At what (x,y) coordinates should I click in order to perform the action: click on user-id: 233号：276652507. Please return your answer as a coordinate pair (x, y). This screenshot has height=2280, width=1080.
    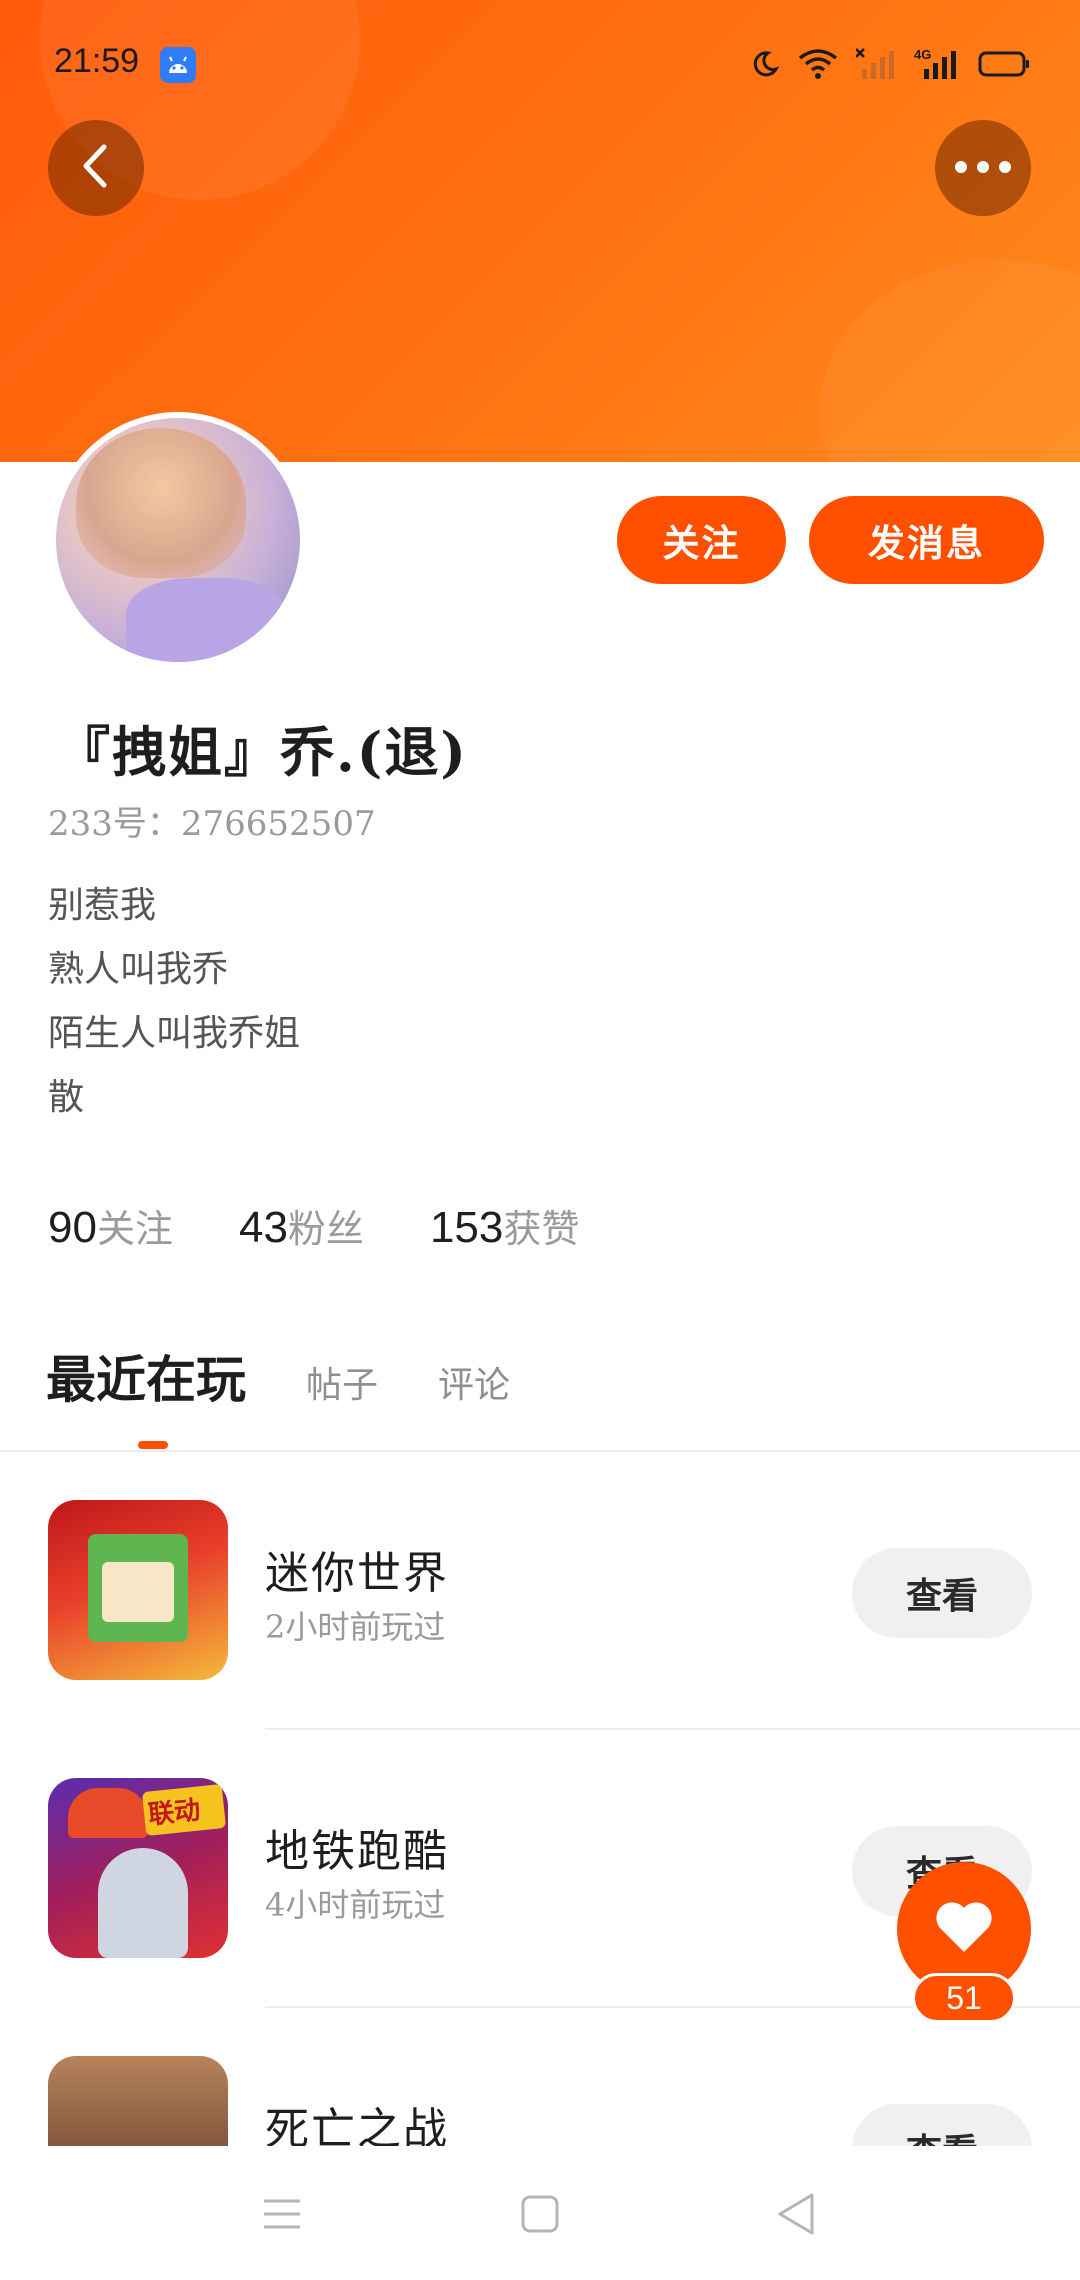
    Looking at the image, I should click on (212, 824).